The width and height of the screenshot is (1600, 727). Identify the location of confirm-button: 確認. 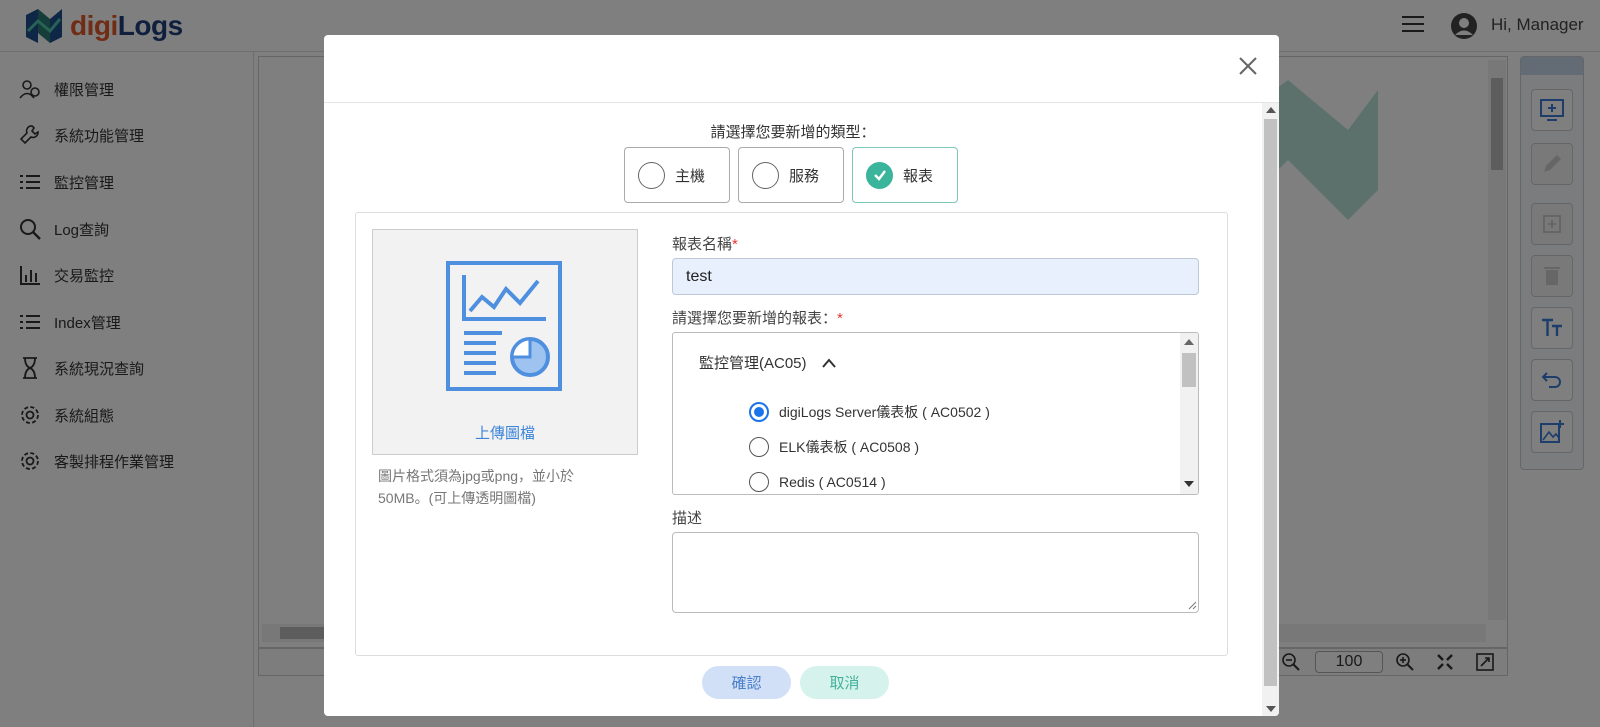
(746, 682).